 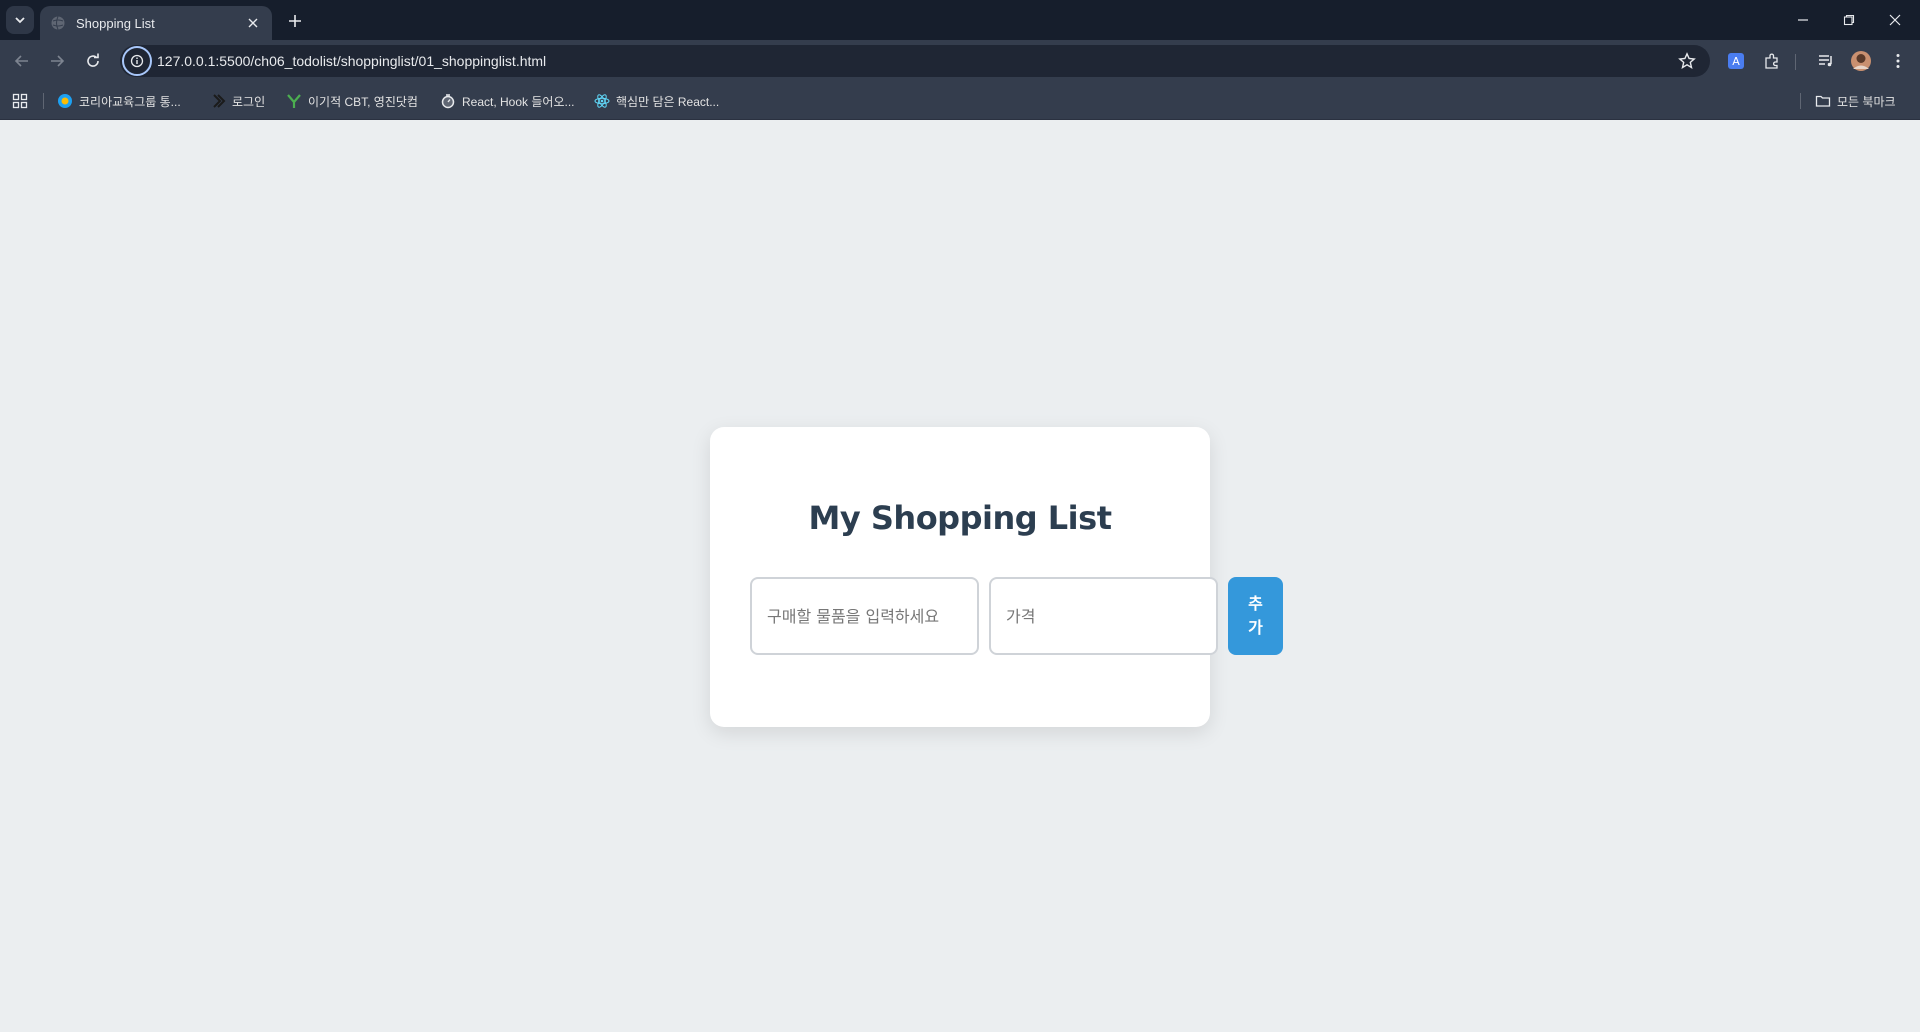 What do you see at coordinates (1795, 62) in the screenshot?
I see `toolbar-divider` at bounding box center [1795, 62].